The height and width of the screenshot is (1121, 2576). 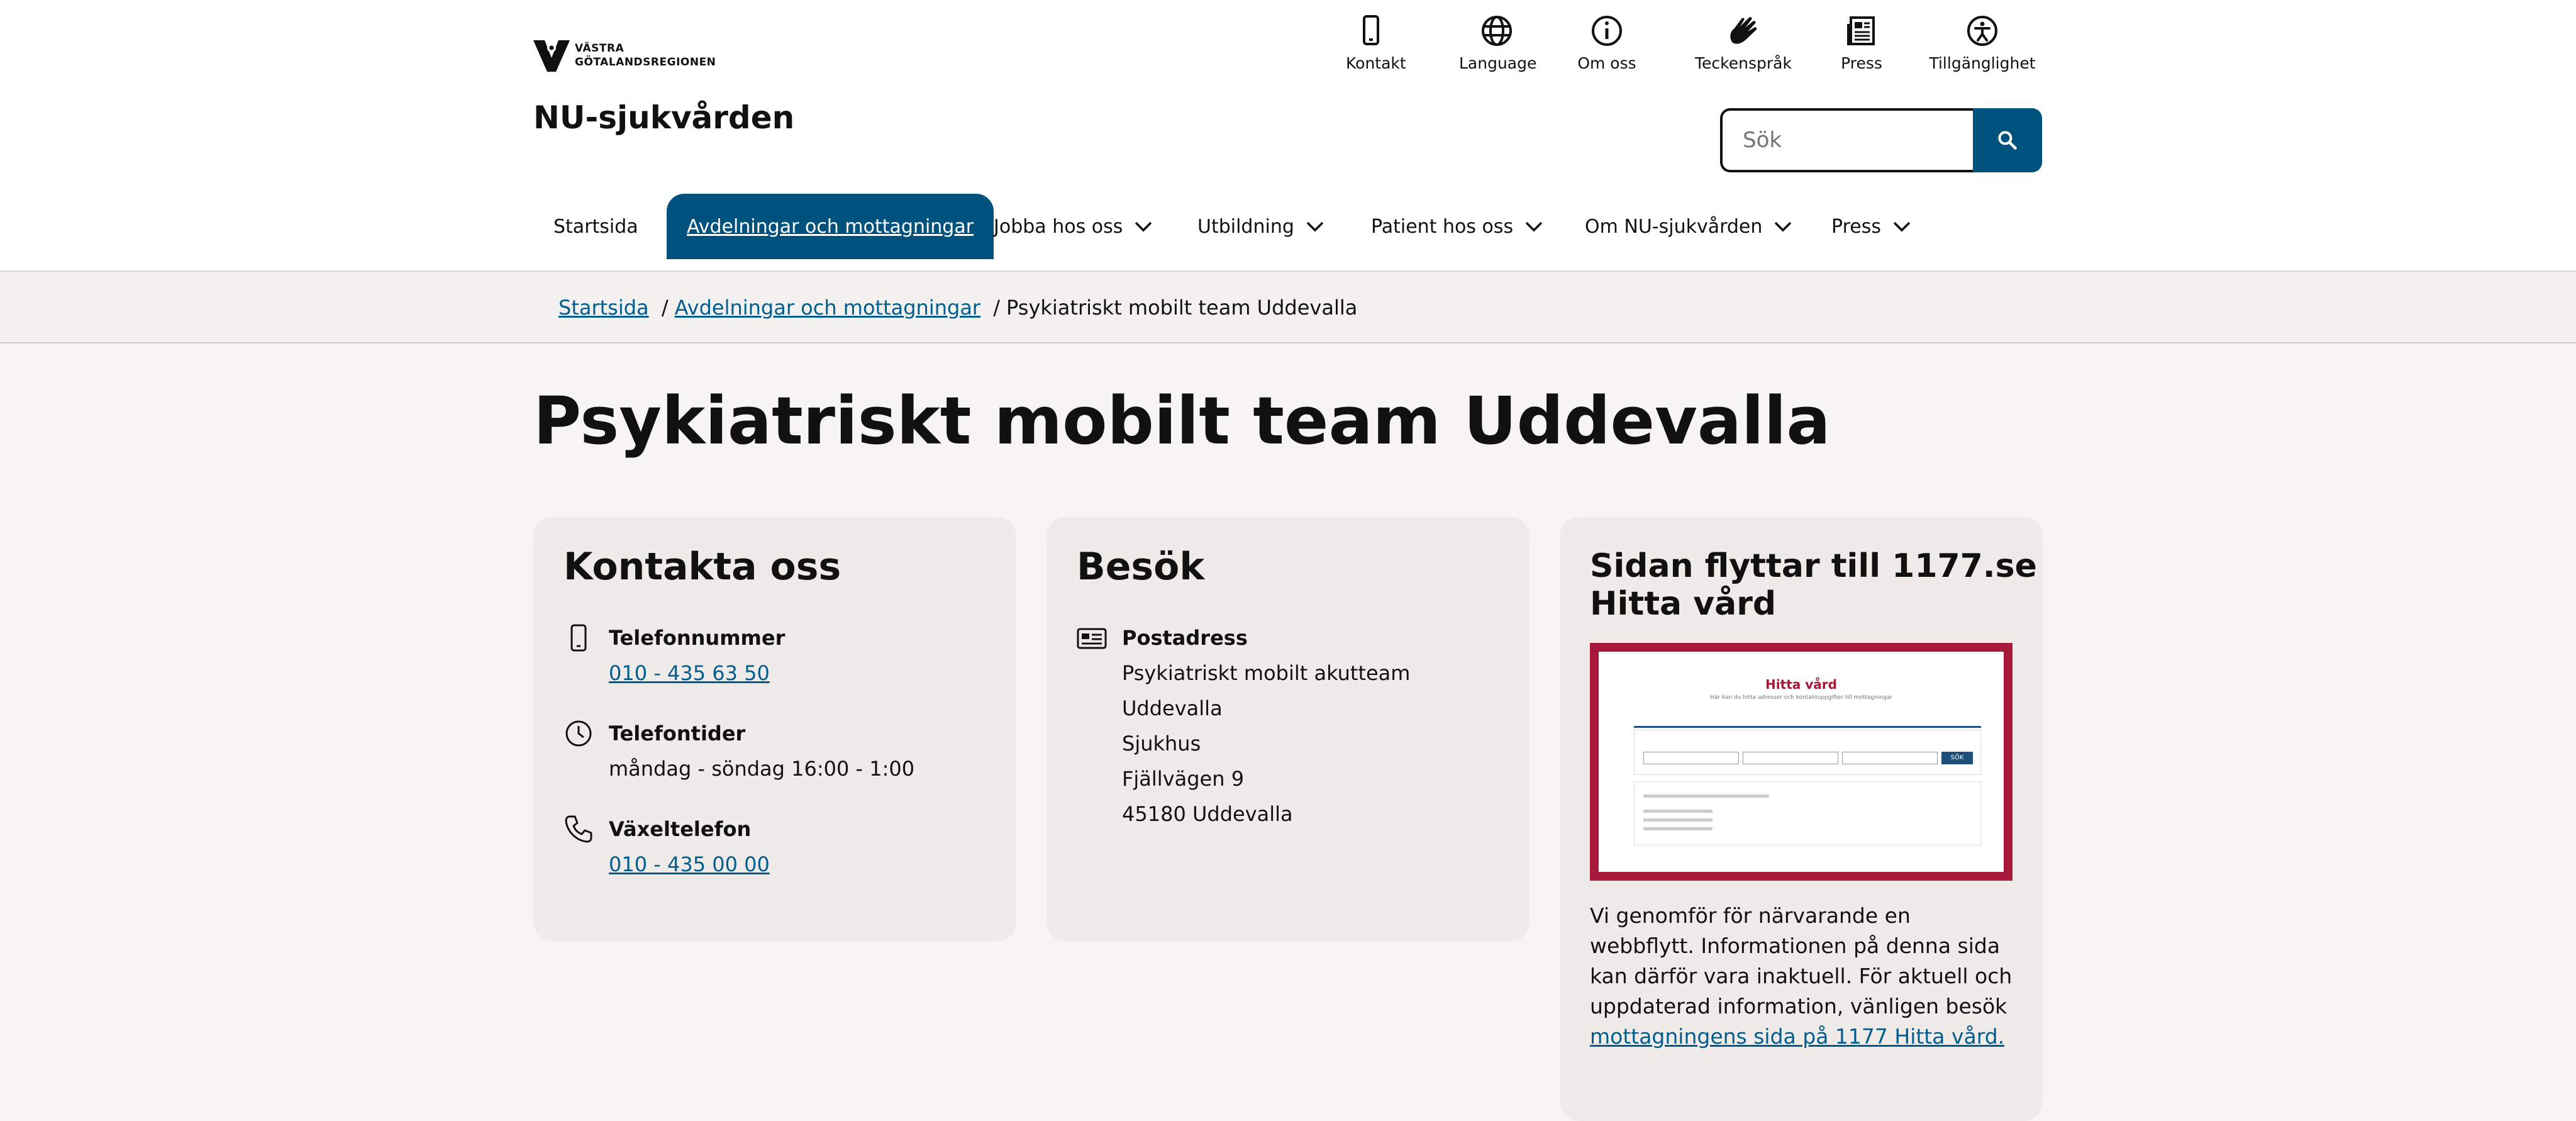 What do you see at coordinates (1807, 813) in the screenshot?
I see `thumb-results-panel` at bounding box center [1807, 813].